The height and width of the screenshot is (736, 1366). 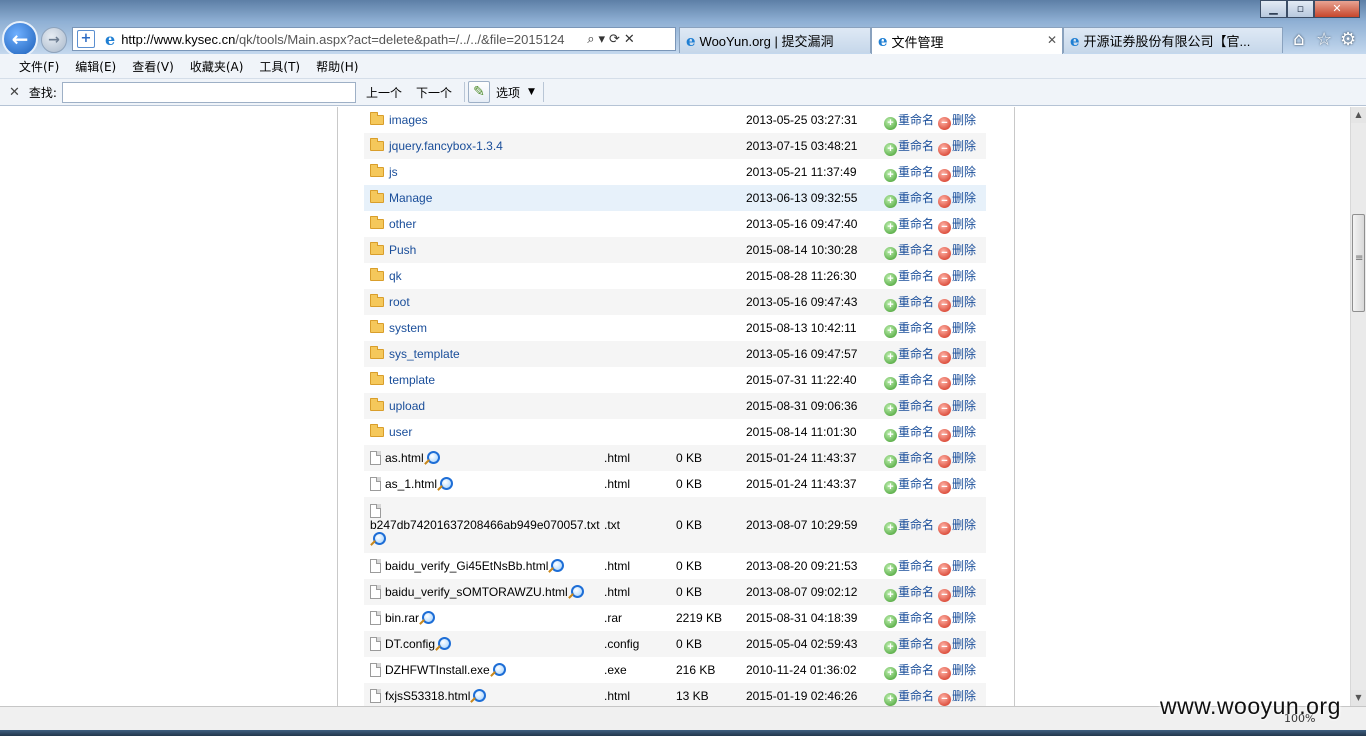 I want to click on scrollbar-thumb, so click(x=1358, y=263).